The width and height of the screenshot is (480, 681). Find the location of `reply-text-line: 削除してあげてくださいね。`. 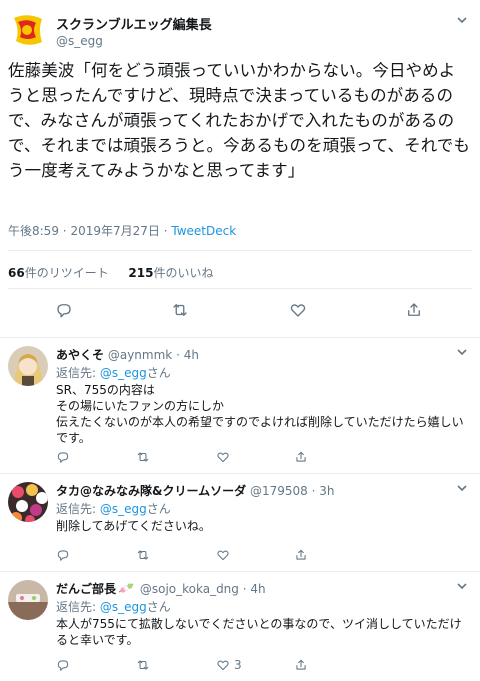

reply-text-line: 削除してあげてくださいね。 is located at coordinates (133, 526).